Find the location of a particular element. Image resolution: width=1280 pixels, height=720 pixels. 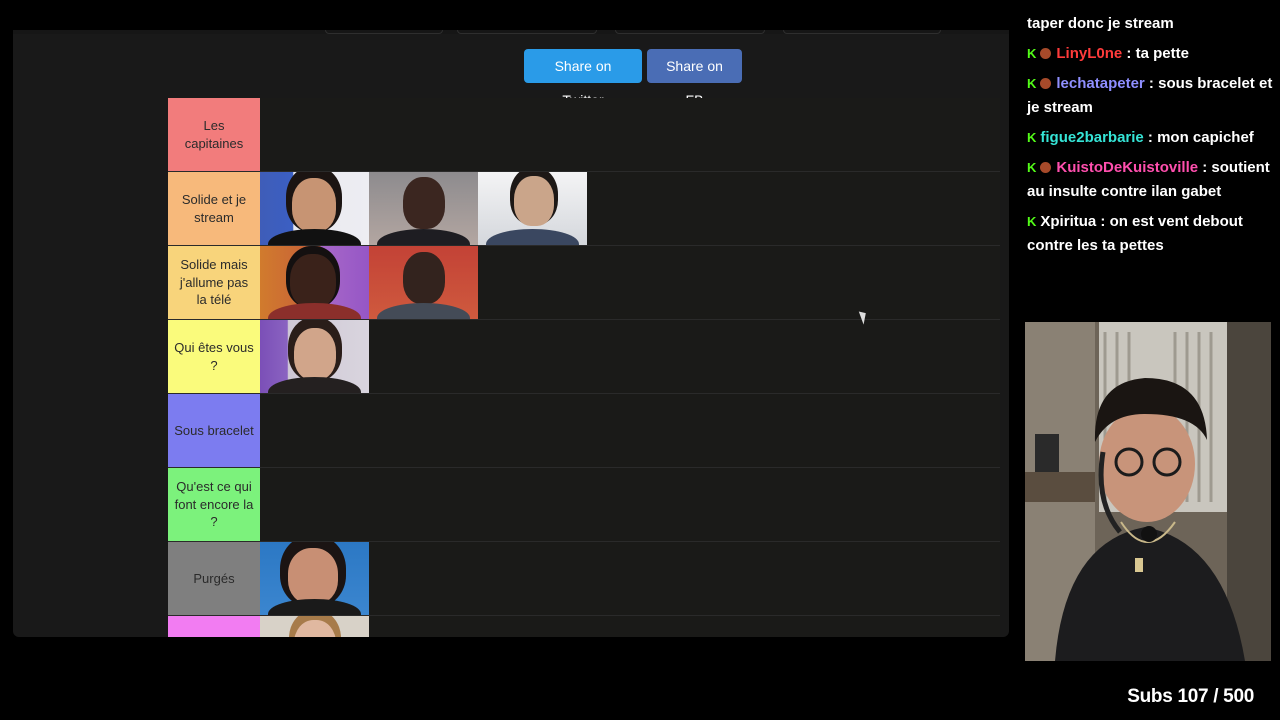

tier-label: Les capitaines is located at coordinates (214, 134).